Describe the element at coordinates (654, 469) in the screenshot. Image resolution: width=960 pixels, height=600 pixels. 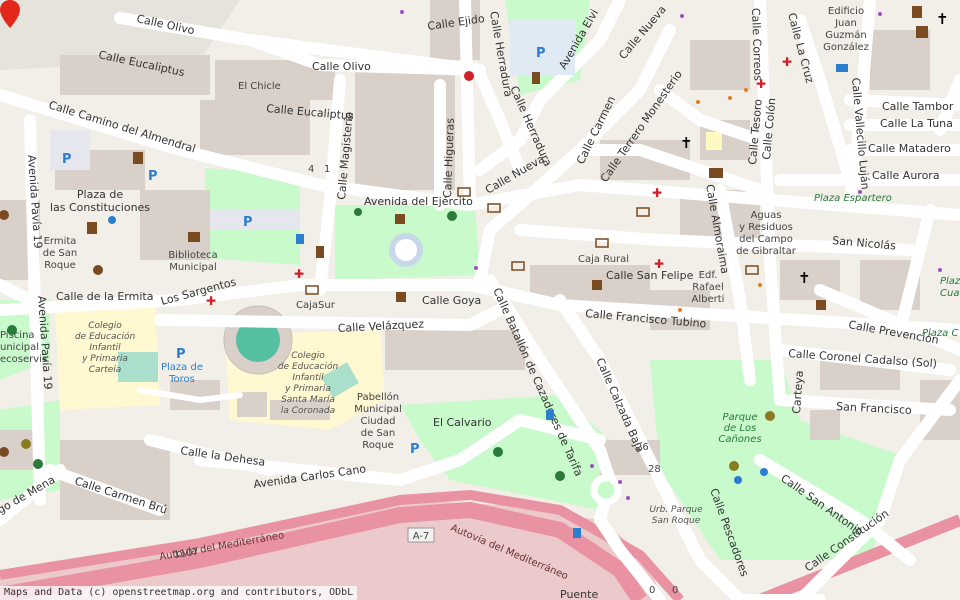
I see `house-number: 28` at that location.